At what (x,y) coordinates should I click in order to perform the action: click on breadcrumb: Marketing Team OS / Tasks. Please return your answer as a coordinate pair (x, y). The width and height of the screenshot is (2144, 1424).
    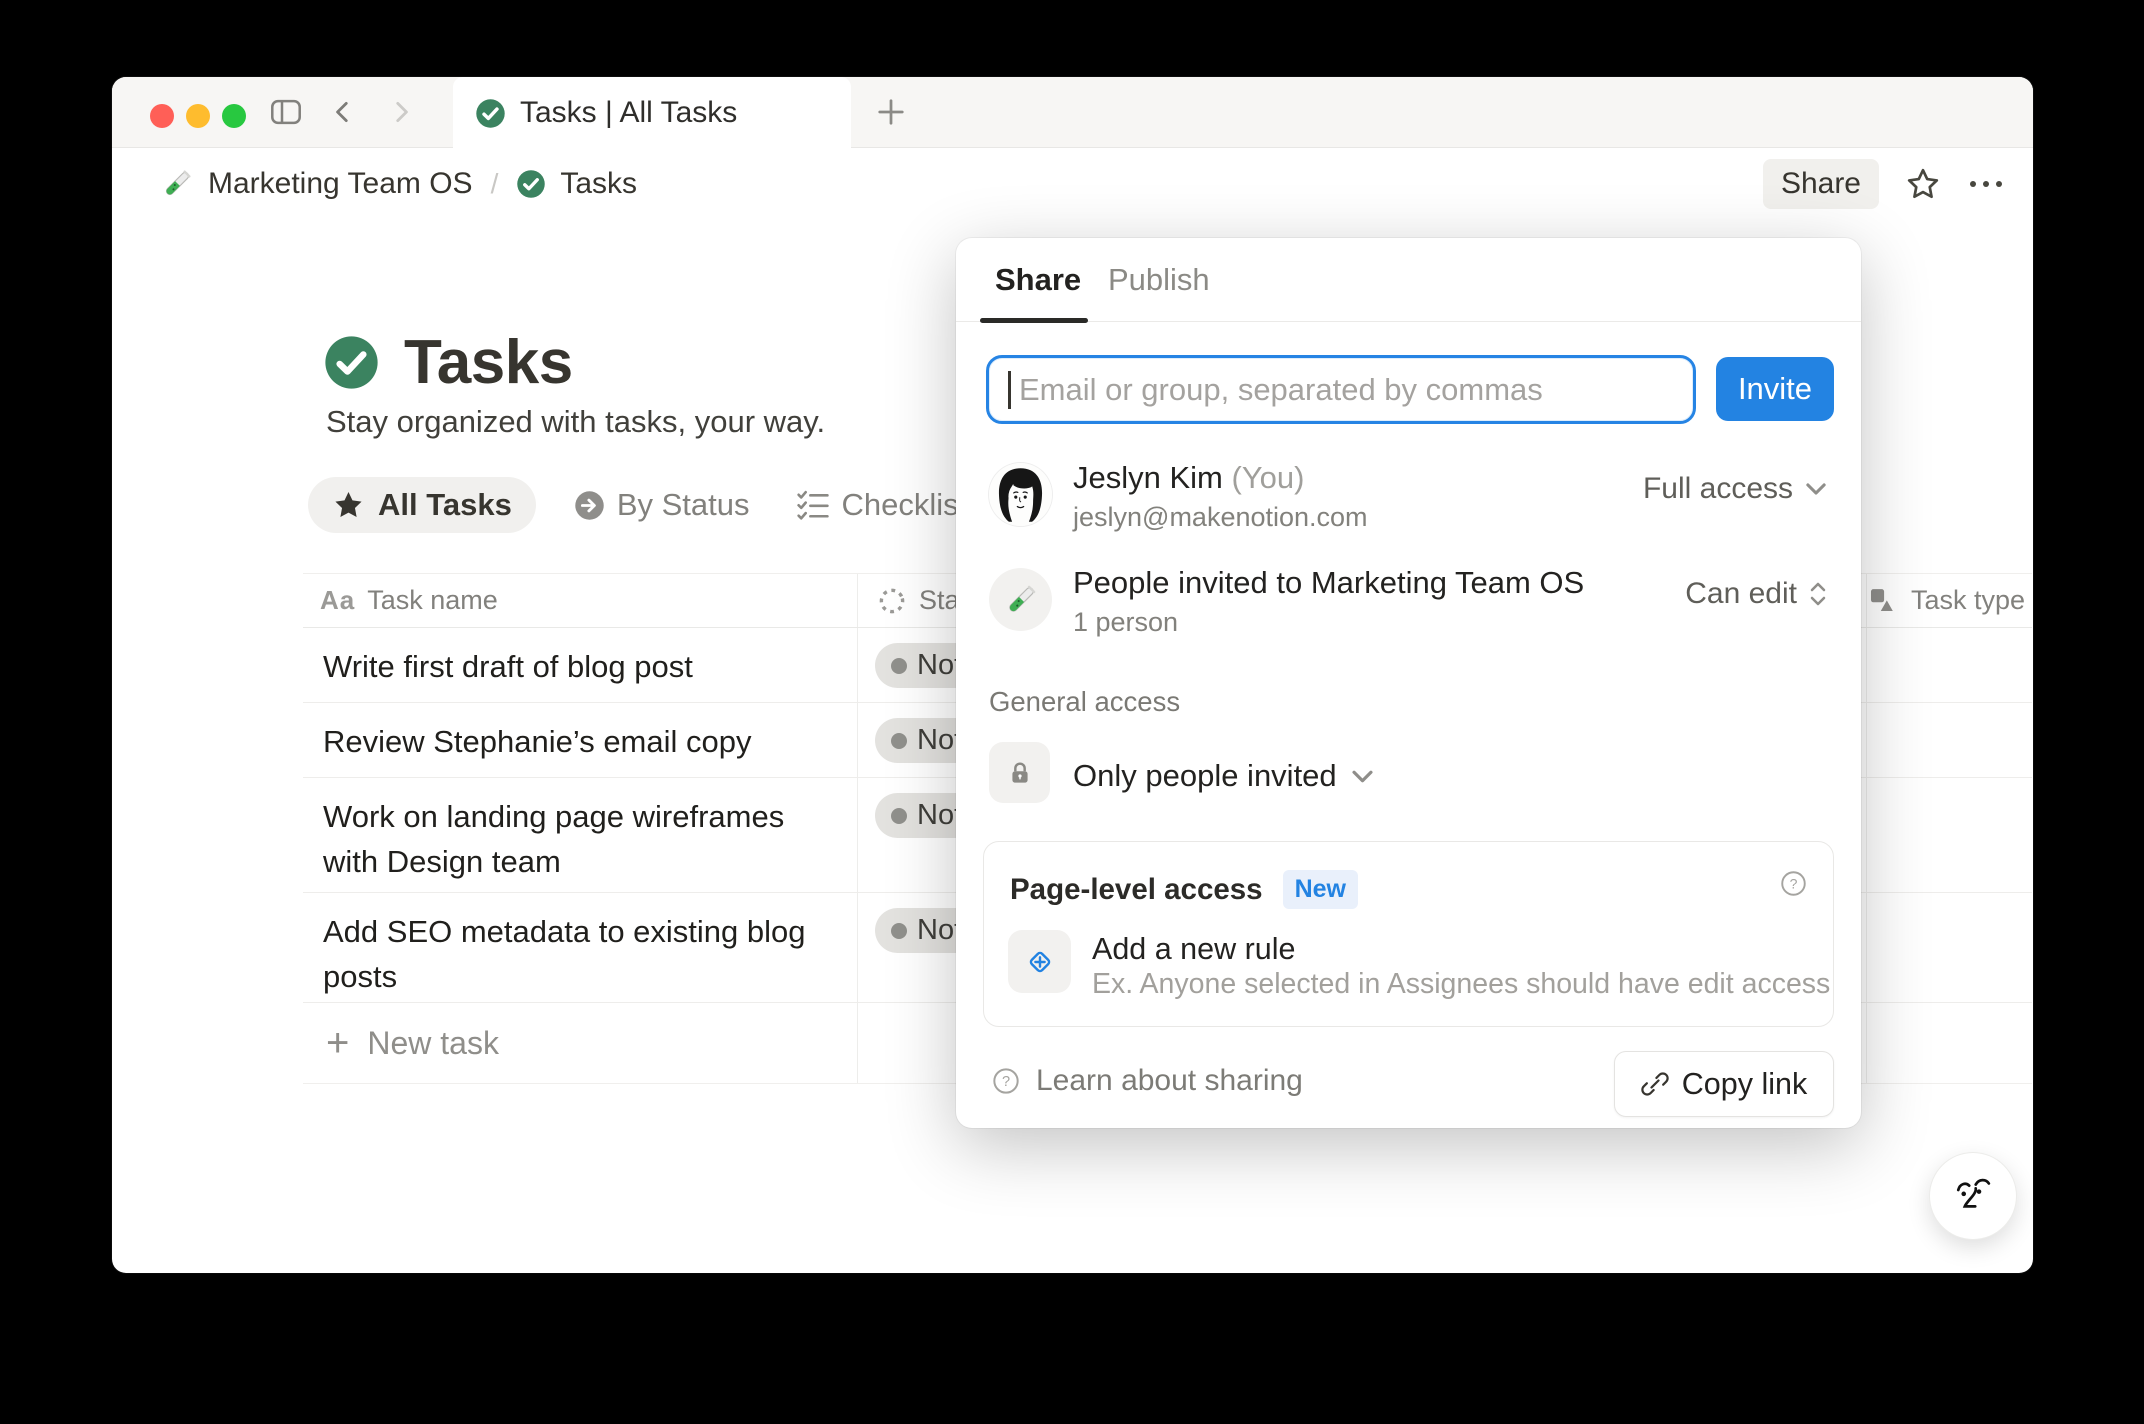
    Looking at the image, I should click on (398, 184).